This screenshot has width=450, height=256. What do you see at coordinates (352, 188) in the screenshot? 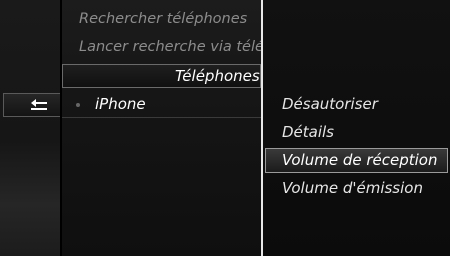
I see `transmission-volume-item: Volume d'émission` at bounding box center [352, 188].